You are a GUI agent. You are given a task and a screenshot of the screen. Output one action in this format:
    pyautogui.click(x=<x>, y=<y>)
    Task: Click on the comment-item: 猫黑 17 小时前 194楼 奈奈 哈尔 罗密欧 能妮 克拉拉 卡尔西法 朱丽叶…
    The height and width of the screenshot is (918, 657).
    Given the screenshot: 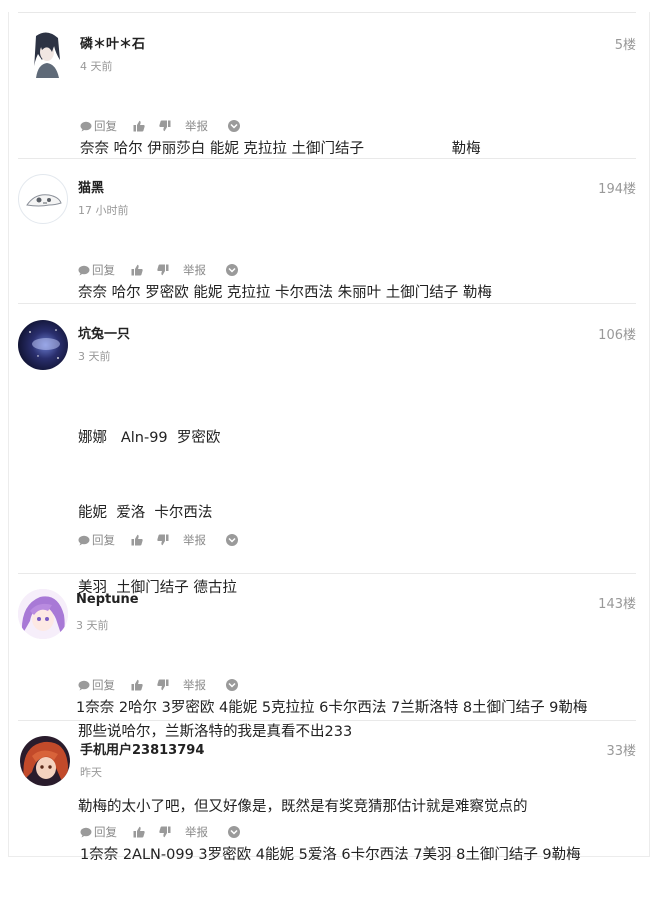 What is the action you would take?
    pyautogui.click(x=328, y=237)
    